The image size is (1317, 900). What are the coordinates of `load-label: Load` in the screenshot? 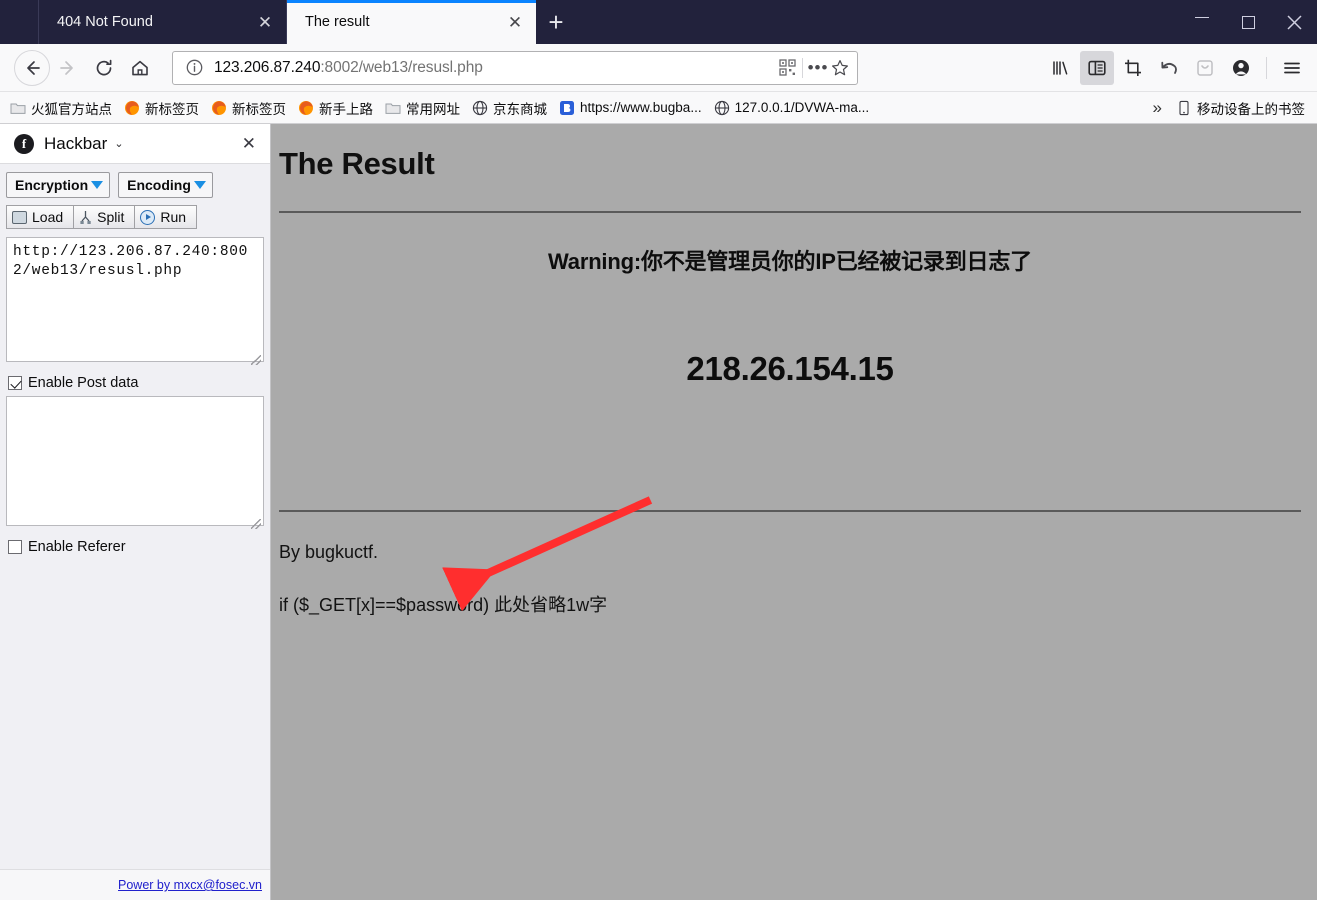 It's located at (48, 217).